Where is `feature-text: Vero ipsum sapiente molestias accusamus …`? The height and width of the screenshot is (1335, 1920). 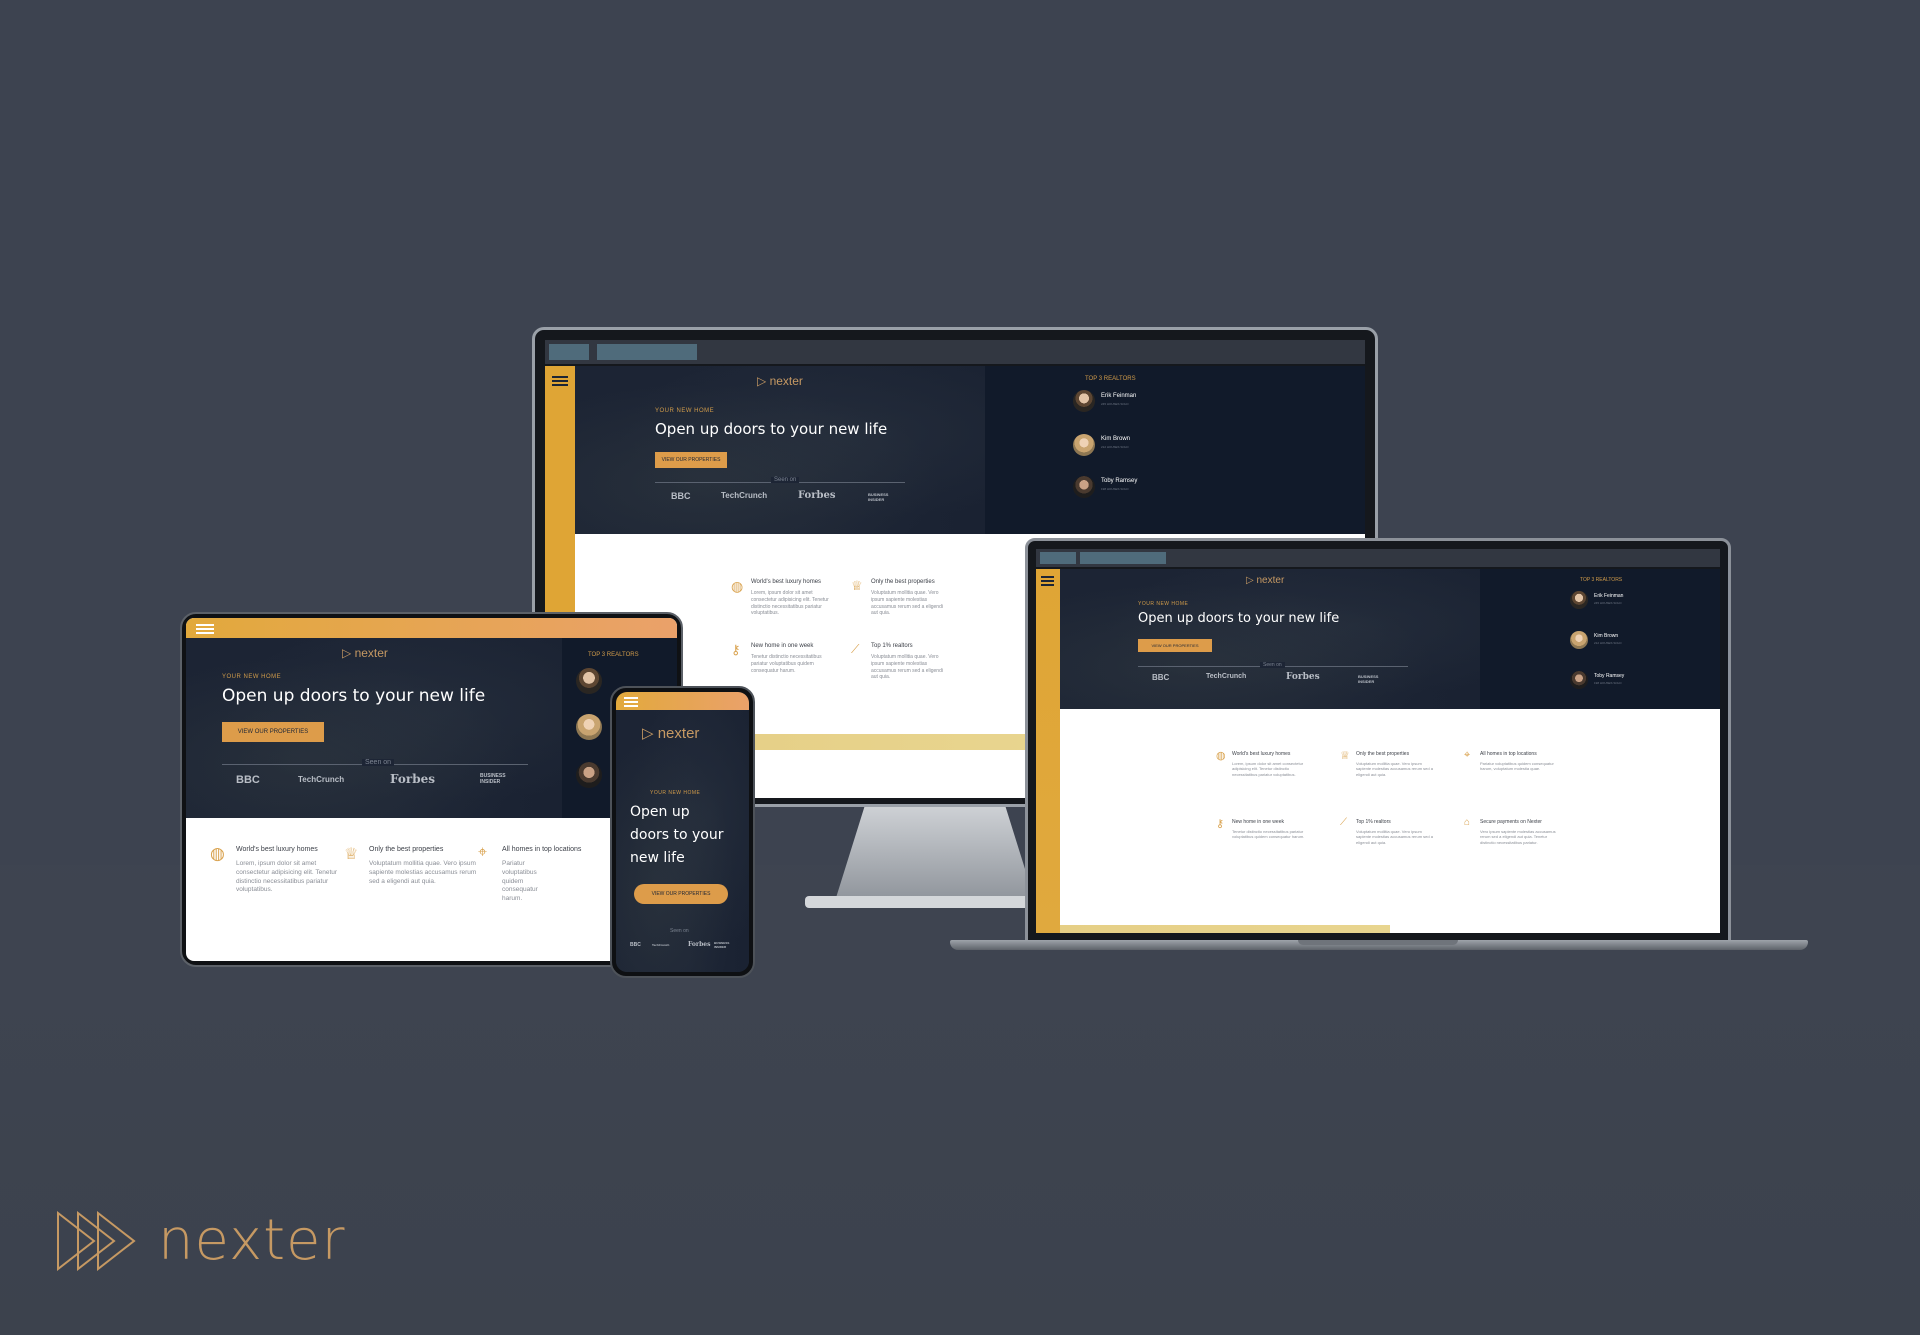
feature-text: Vero ipsum sapiente molestias accusamus … is located at coordinates (1518, 837).